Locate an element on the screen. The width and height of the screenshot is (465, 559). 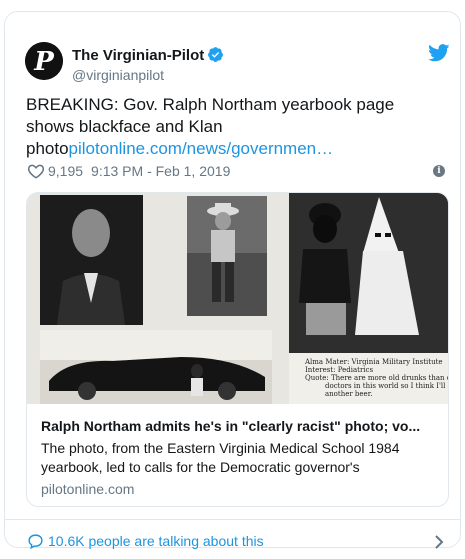
avatar: P is located at coordinates (44, 61).